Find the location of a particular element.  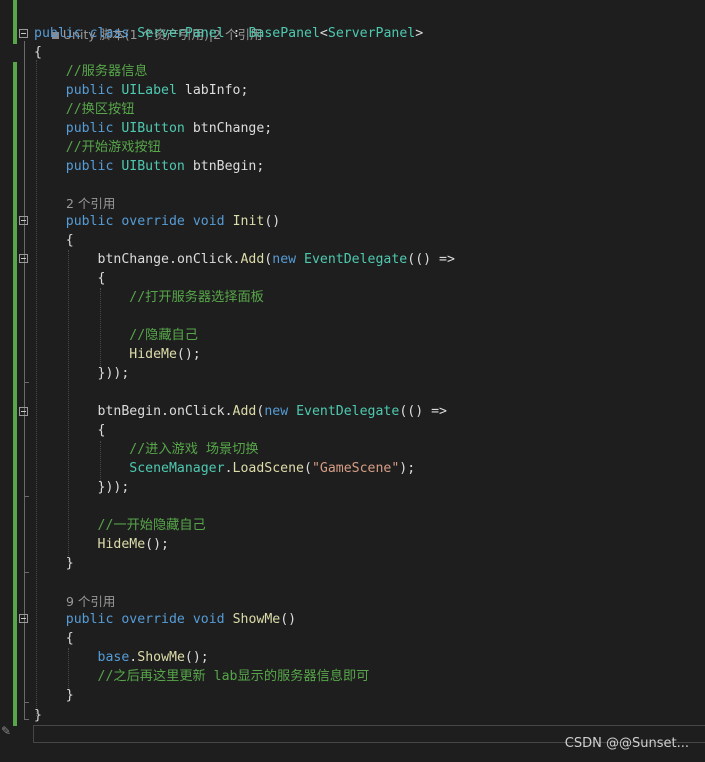

string-literal: "GameScene" is located at coordinates (355, 468).